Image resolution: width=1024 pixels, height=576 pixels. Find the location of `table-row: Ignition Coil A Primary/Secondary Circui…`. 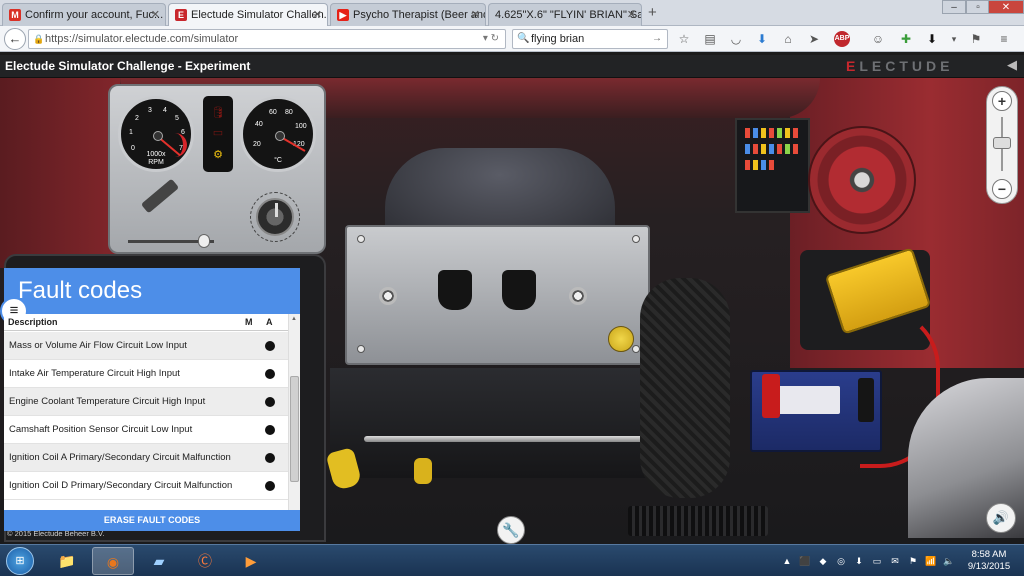

table-row: Ignition Coil A Primary/Secondary Circui… is located at coordinates (146, 458).